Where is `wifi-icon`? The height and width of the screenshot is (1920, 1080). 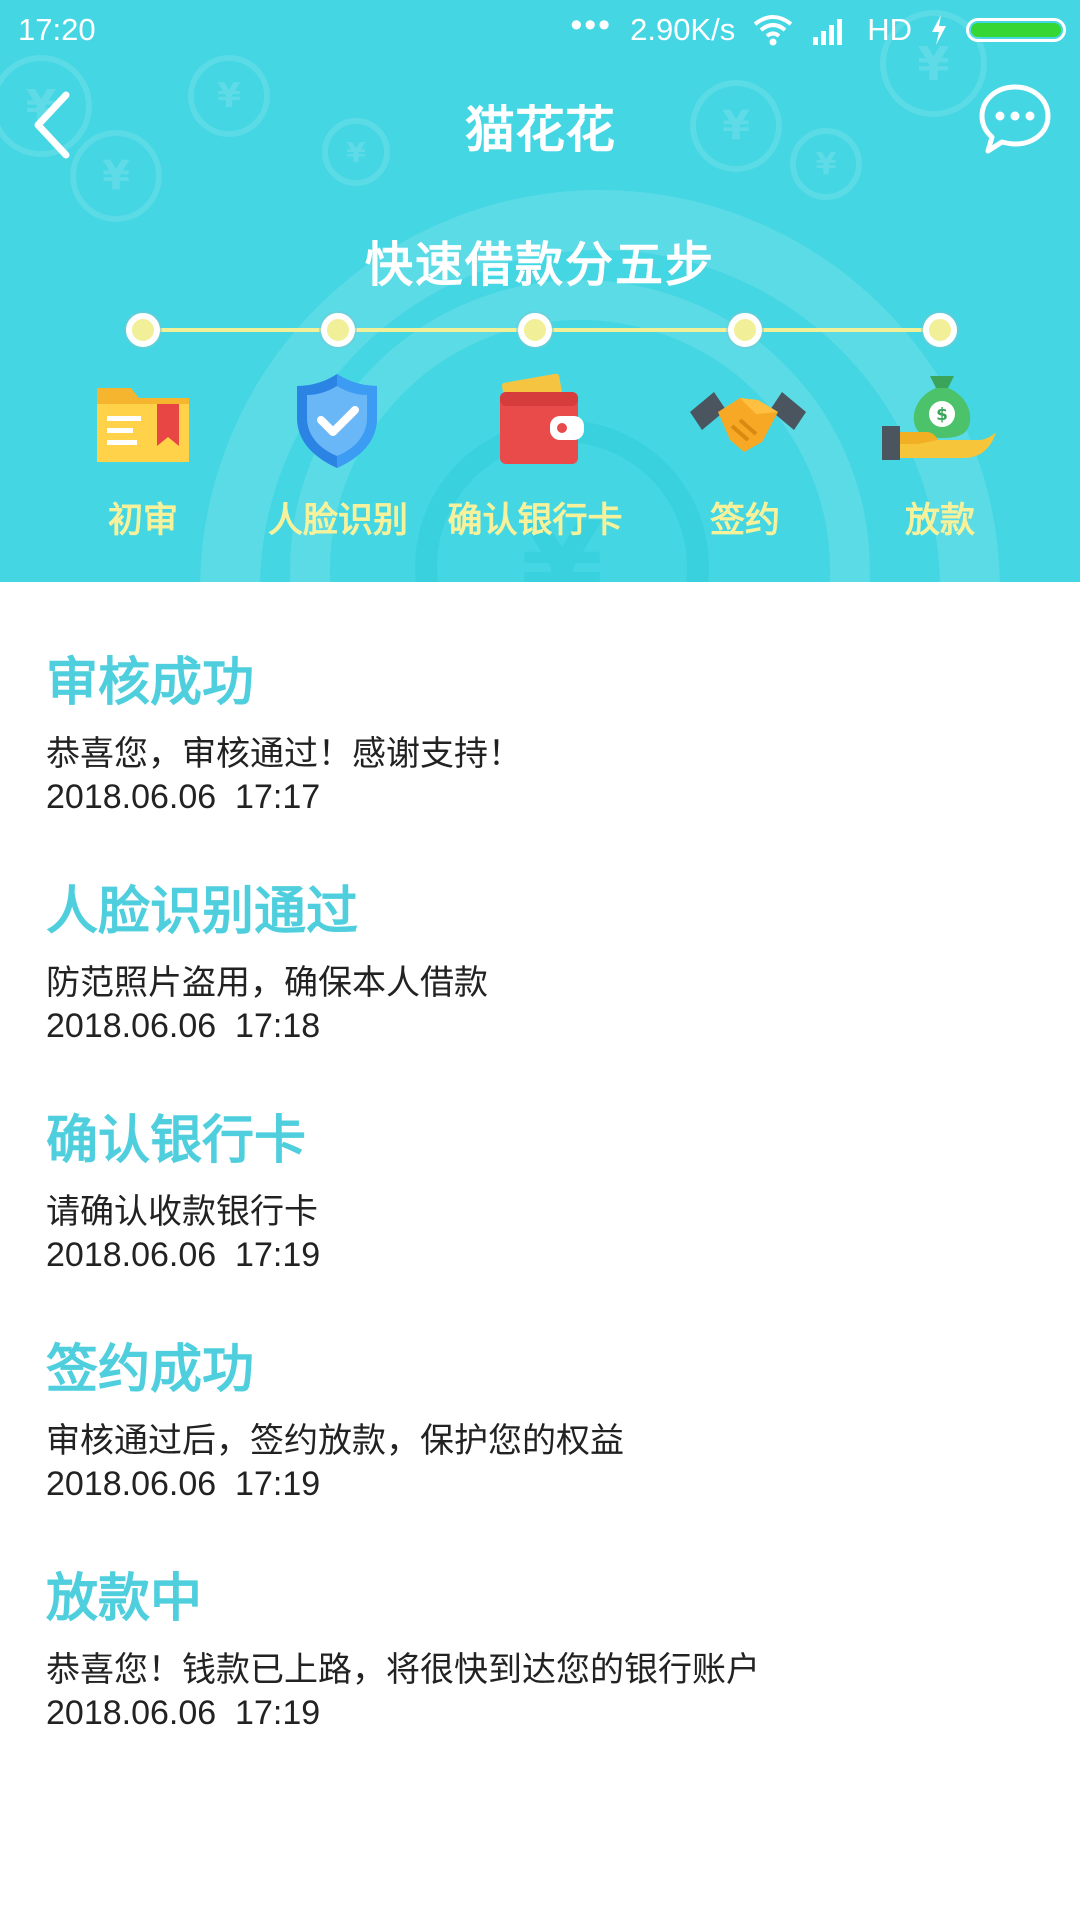
wifi-icon is located at coordinates (773, 30).